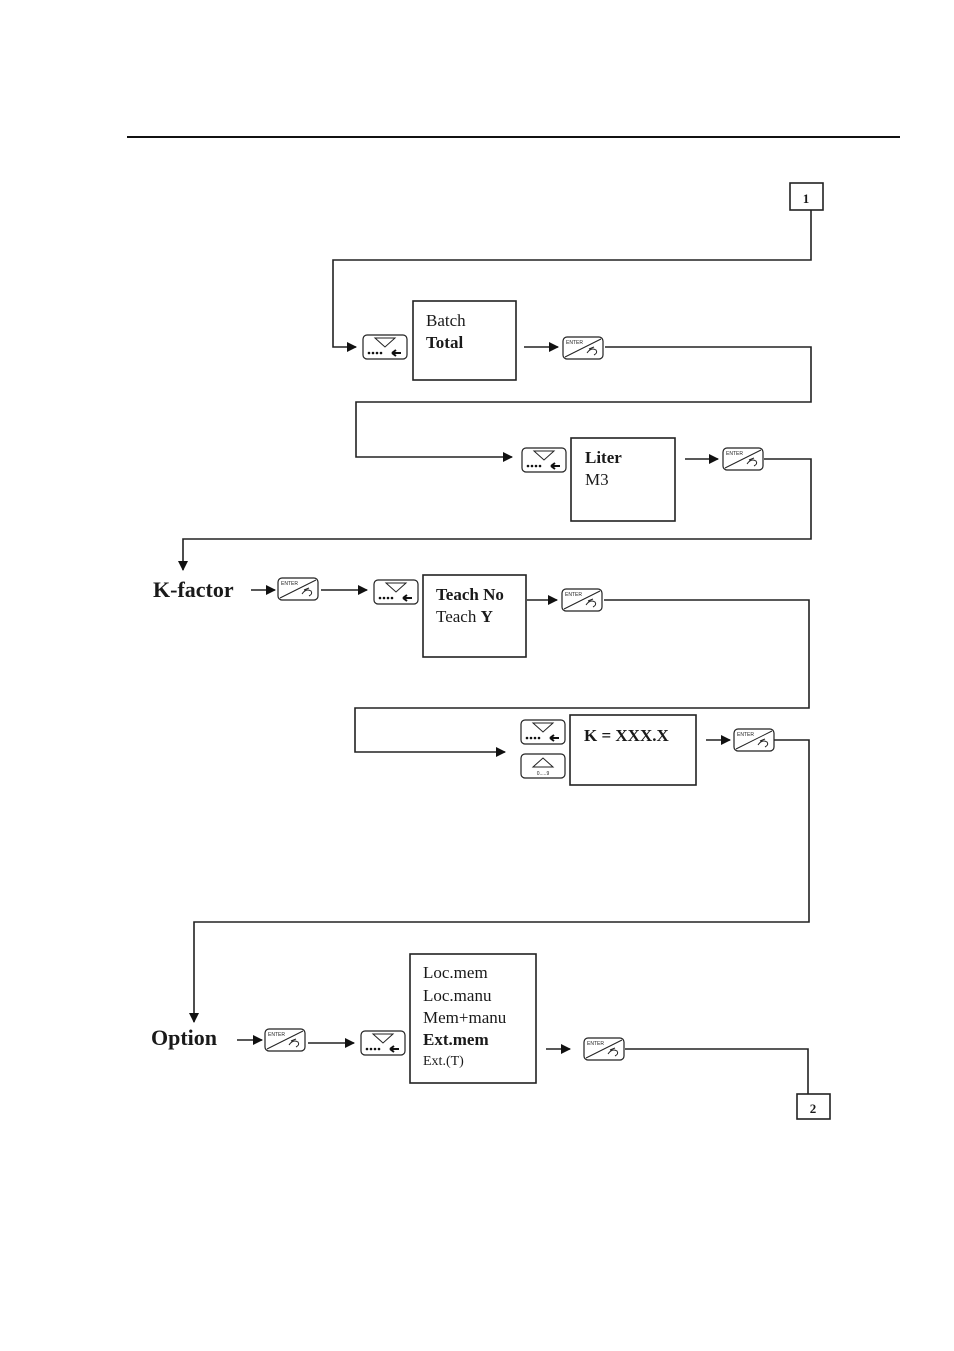  What do you see at coordinates (446, 320) in the screenshot?
I see `menu-mode-item-0: Batch` at bounding box center [446, 320].